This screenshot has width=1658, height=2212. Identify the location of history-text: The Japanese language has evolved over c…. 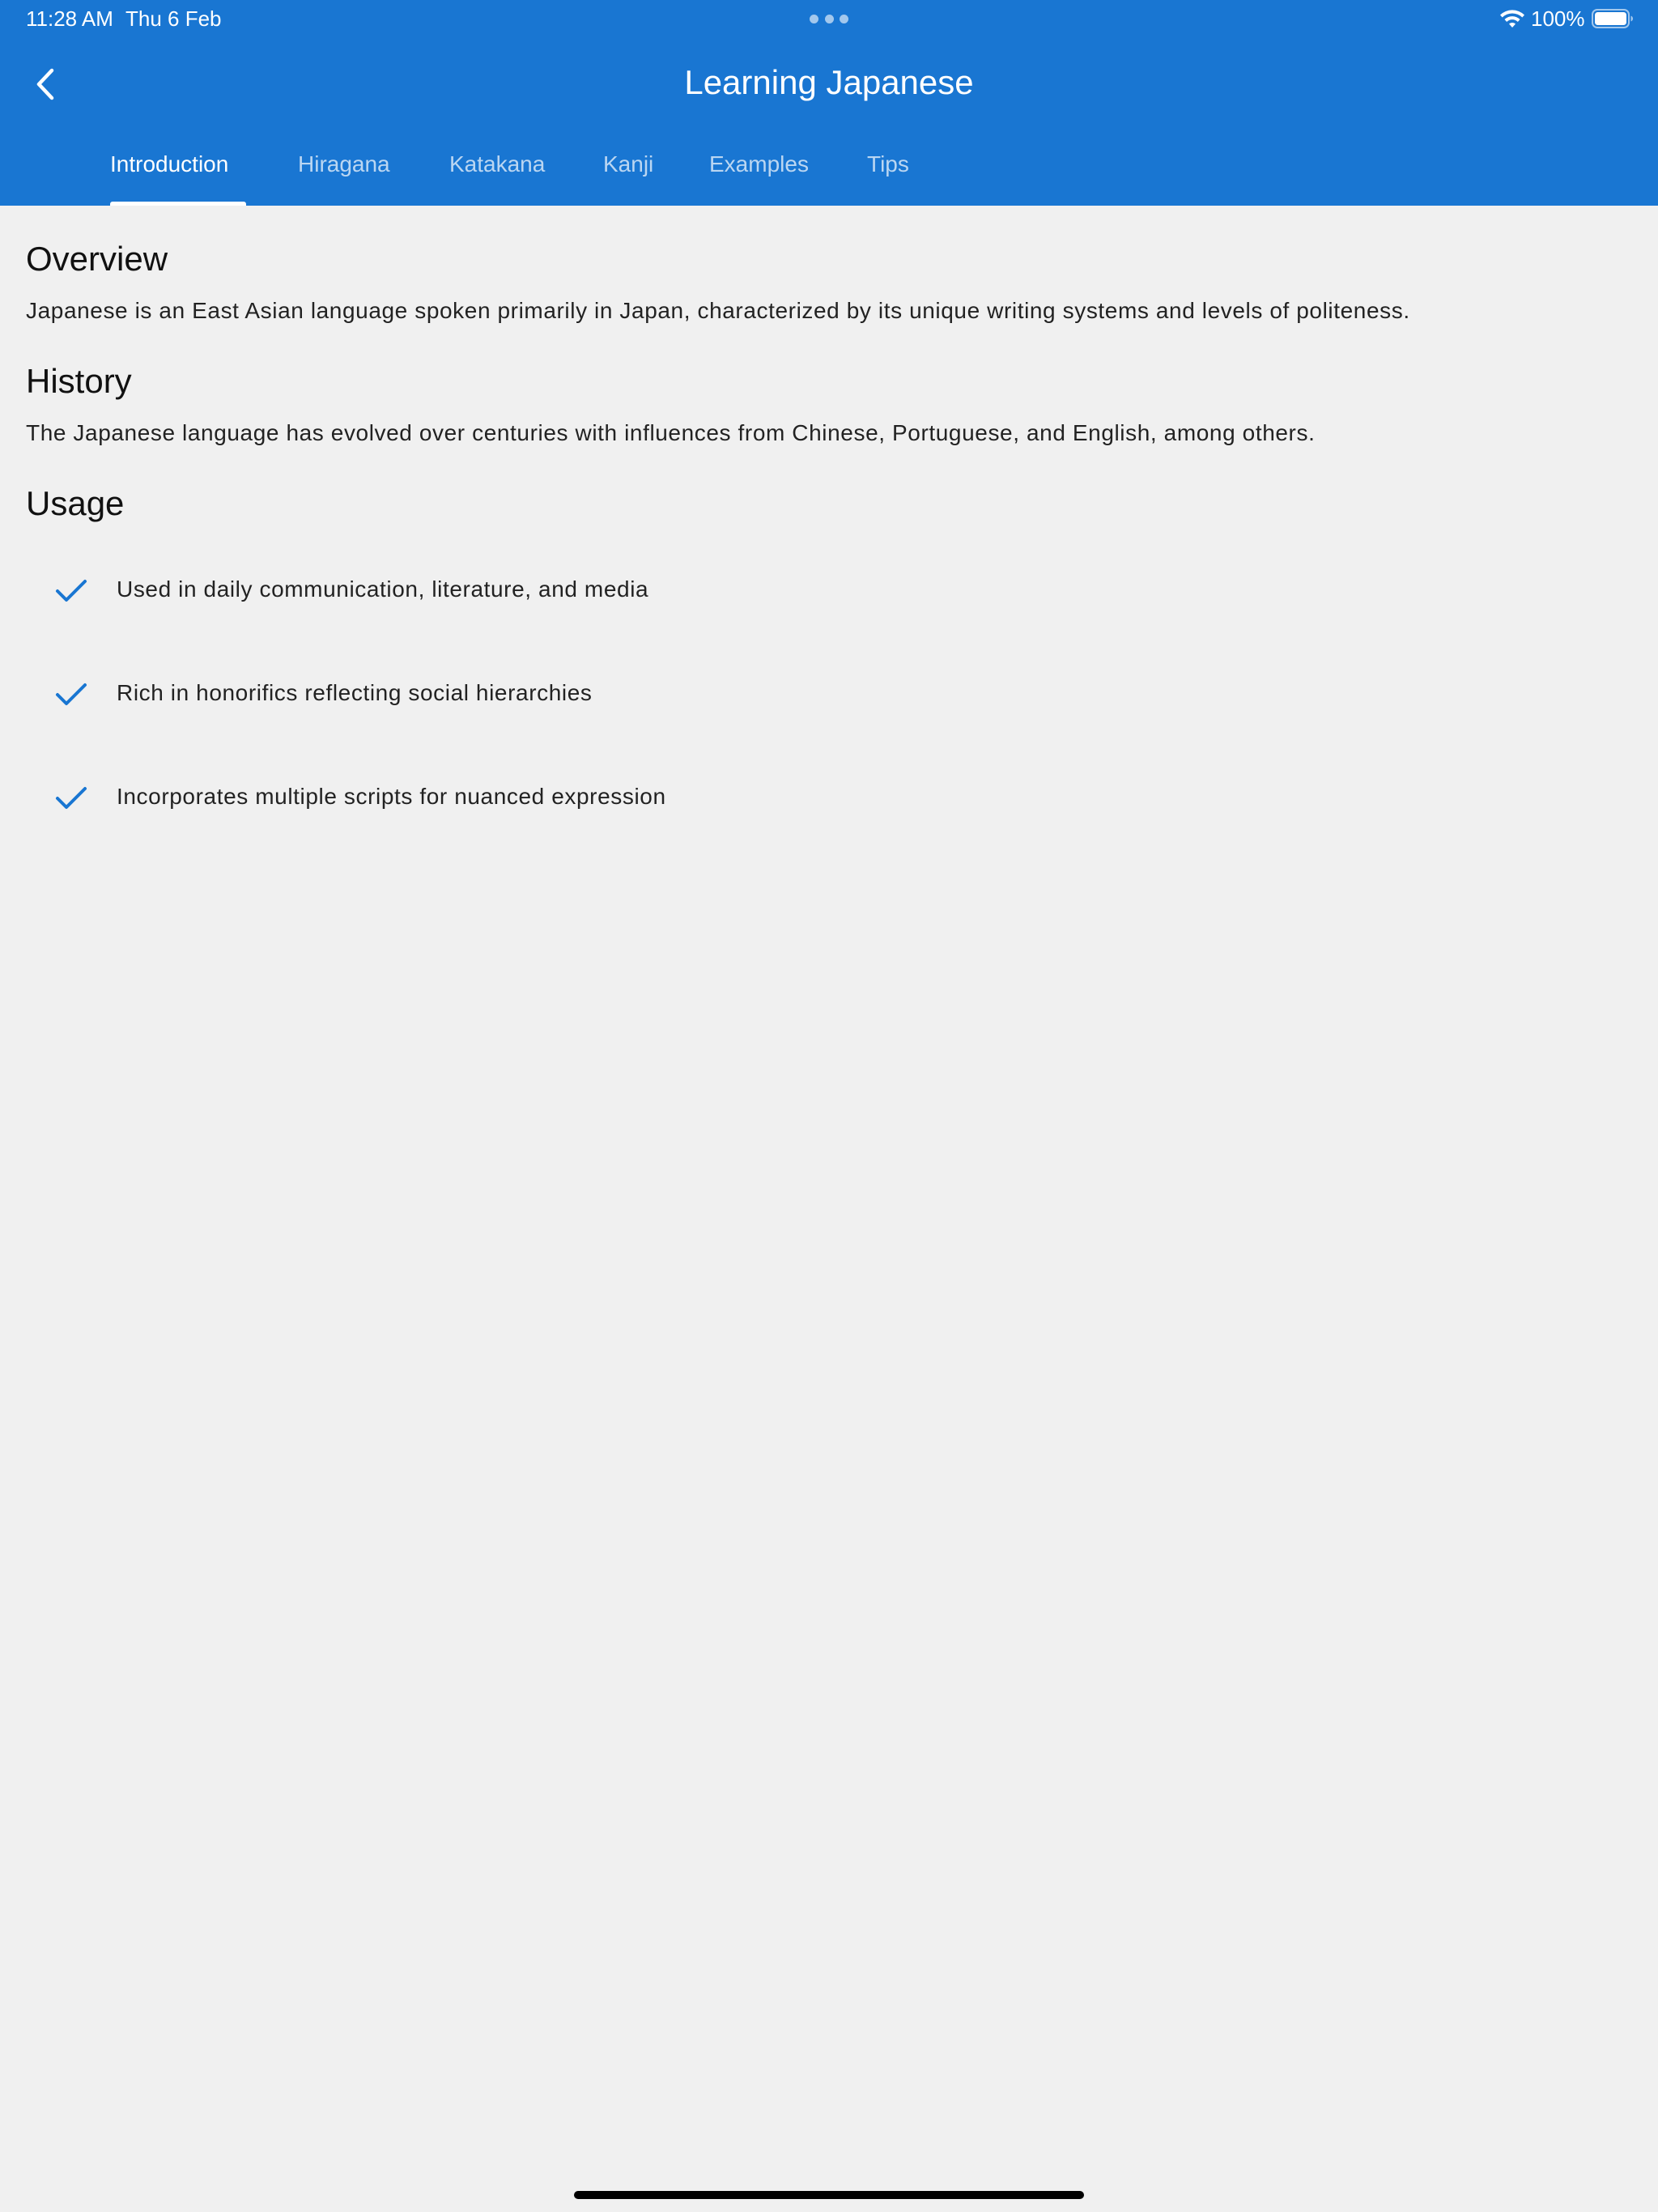
(671, 433).